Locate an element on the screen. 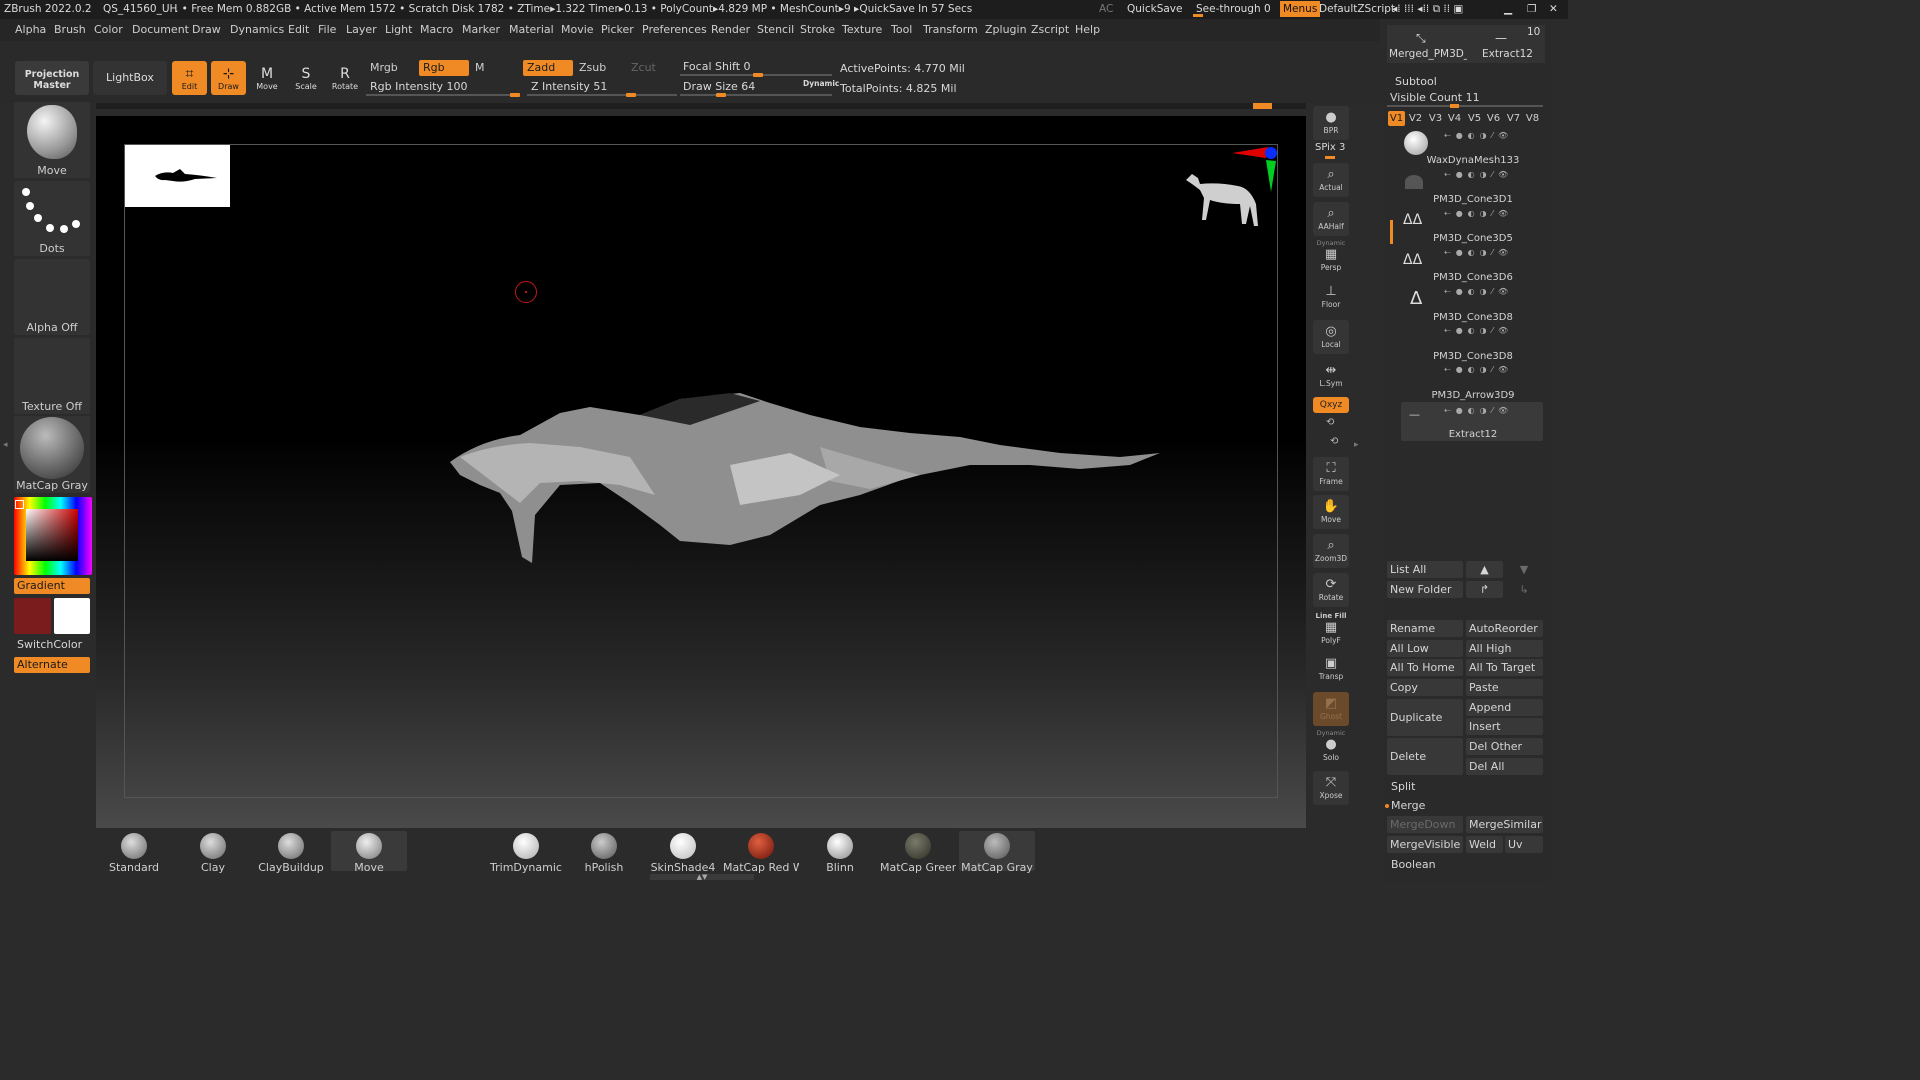  menu-material: Material is located at coordinates (531, 29).